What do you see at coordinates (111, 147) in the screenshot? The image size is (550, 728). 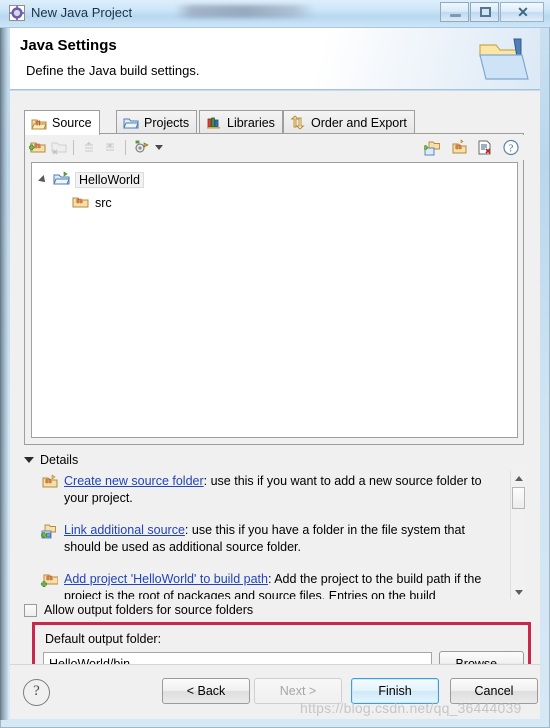 I see `move-down-icon` at bounding box center [111, 147].